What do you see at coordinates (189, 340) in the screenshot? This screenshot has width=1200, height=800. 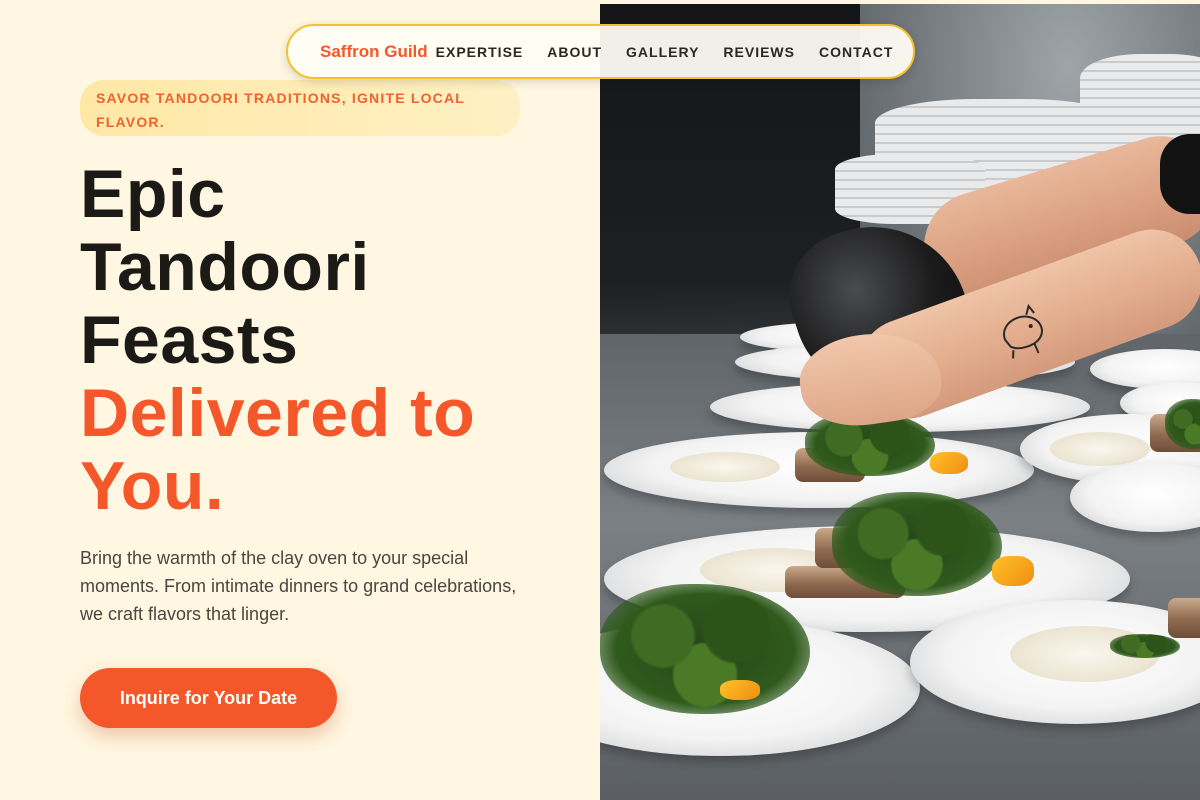 I see `headline-line: Feasts` at bounding box center [189, 340].